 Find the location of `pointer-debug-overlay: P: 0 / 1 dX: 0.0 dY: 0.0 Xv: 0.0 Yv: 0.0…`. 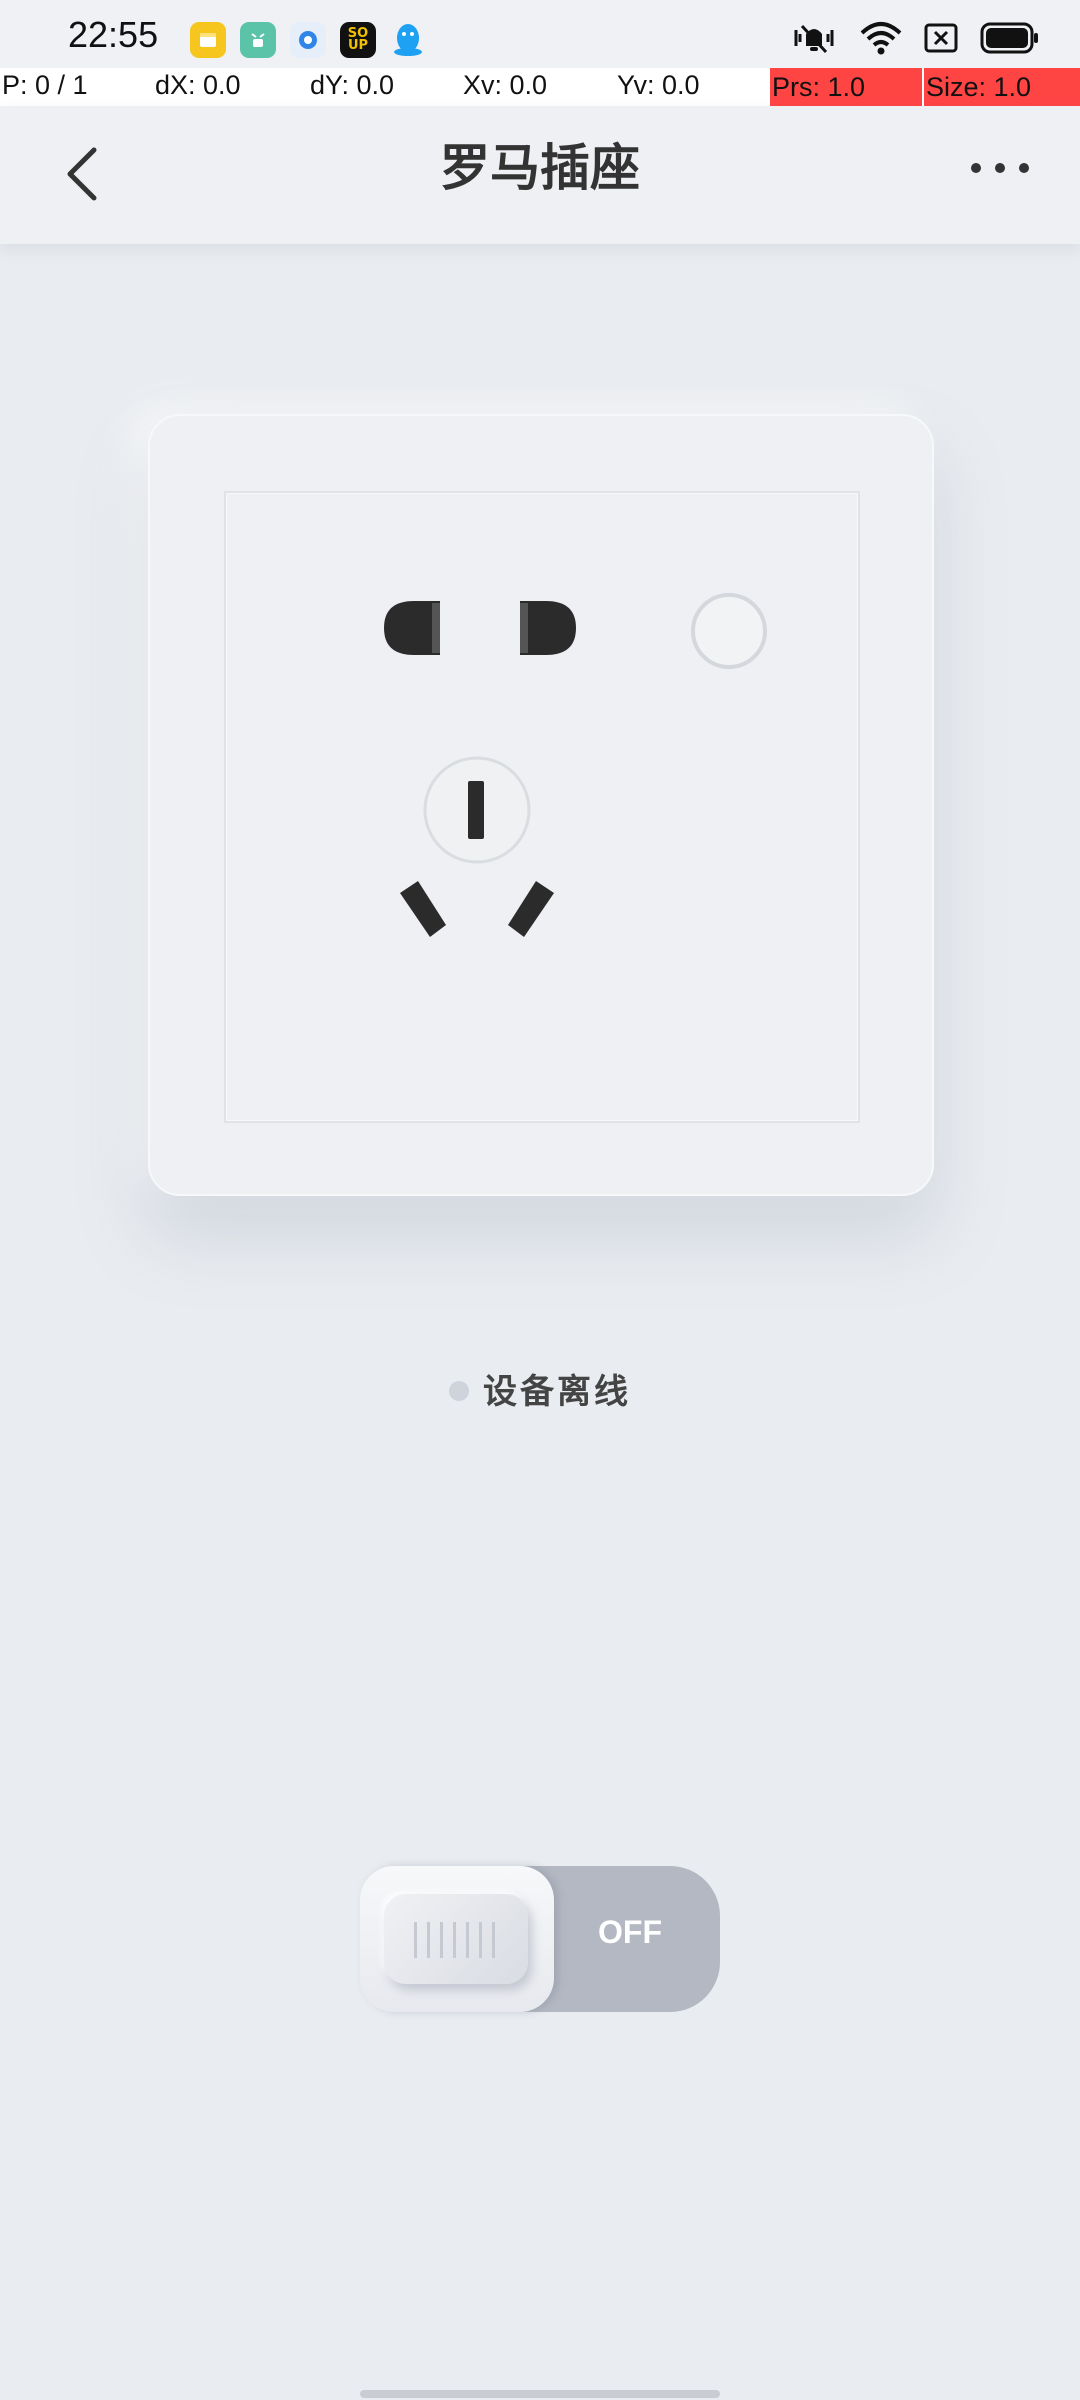

pointer-debug-overlay: P: 0 / 1 dX: 0.0 dY: 0.0 Xv: 0.0 Yv: 0.0… is located at coordinates (540, 87).